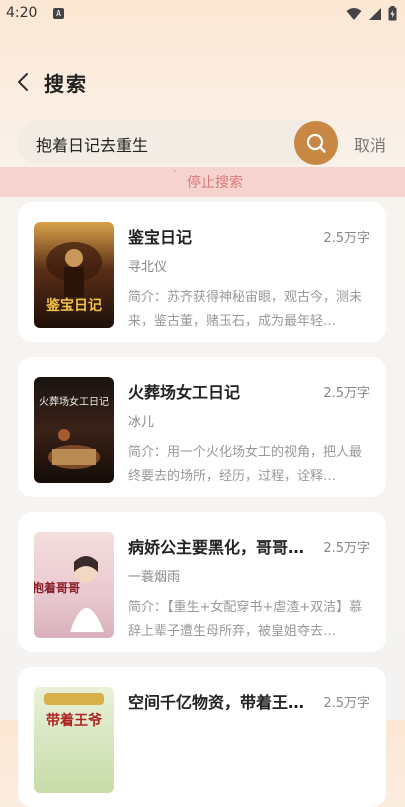  What do you see at coordinates (354, 13) in the screenshot?
I see `wifi-icon` at bounding box center [354, 13].